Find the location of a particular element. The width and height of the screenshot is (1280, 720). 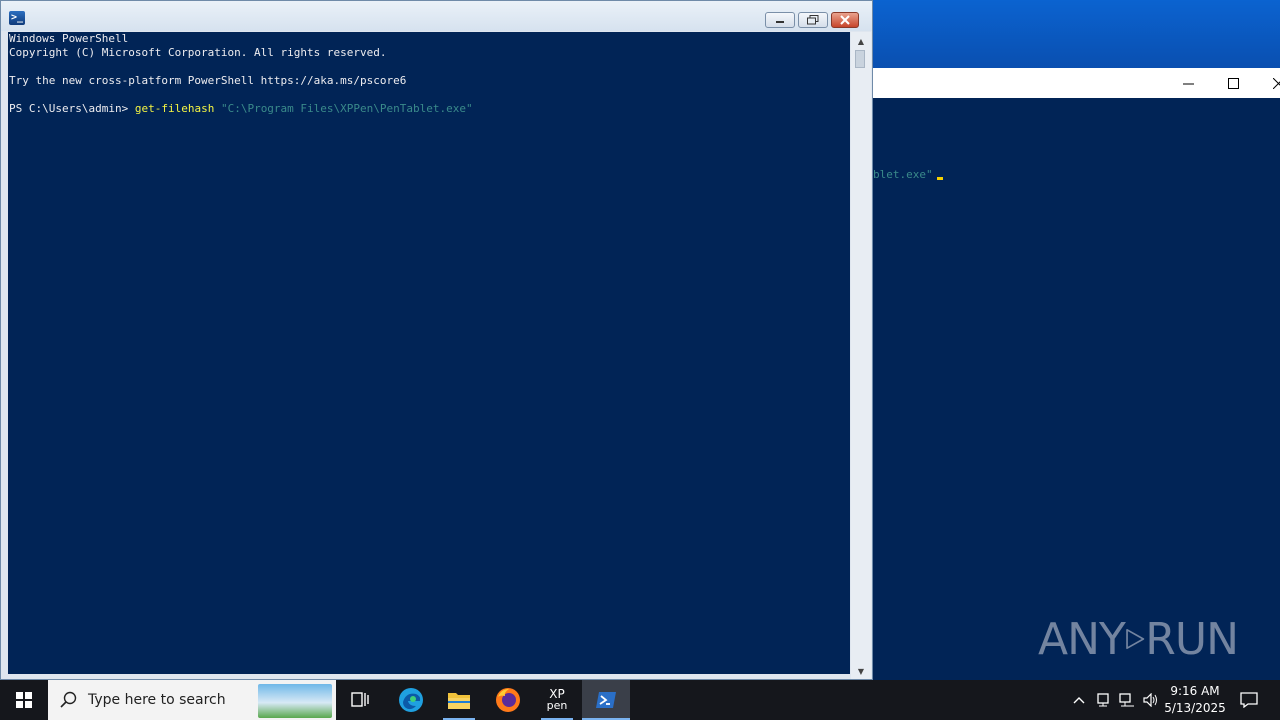

powershell-icon: >_ is located at coordinates (17, 18).